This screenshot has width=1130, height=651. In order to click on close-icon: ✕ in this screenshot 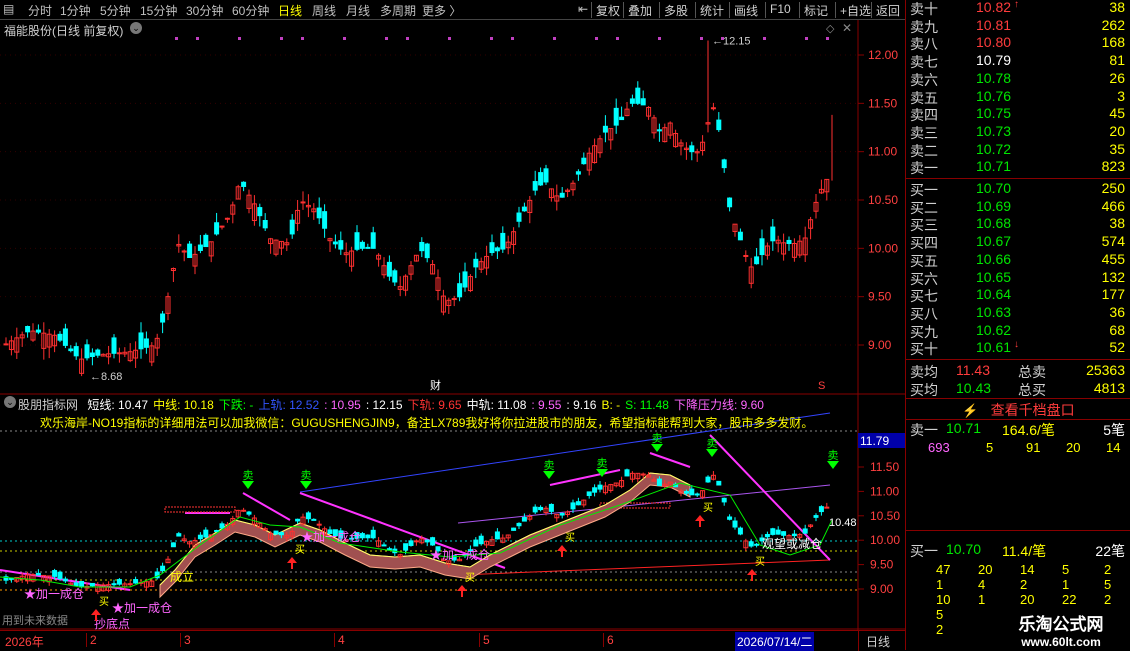, I will do `click(847, 28)`.